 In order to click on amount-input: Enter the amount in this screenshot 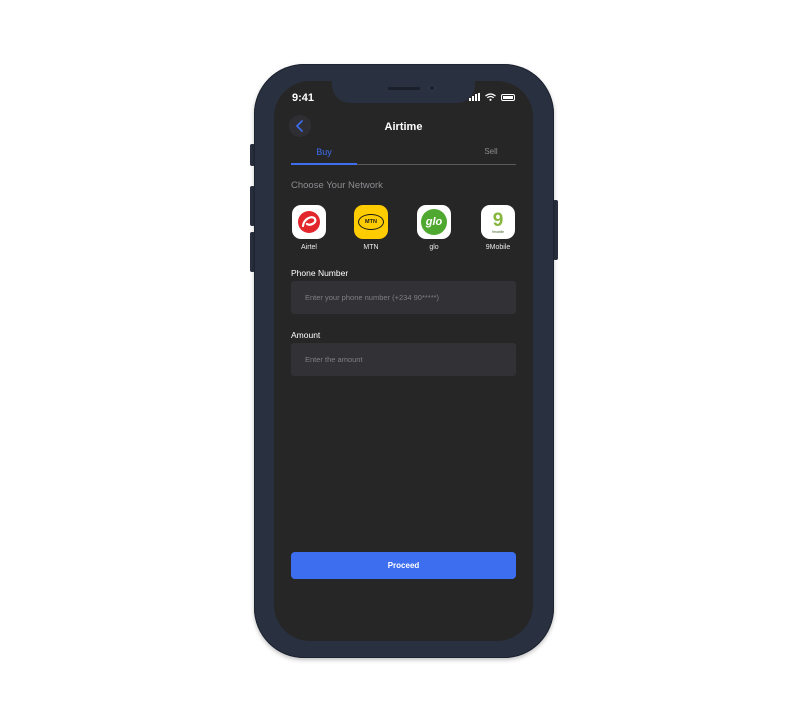, I will do `click(403, 359)`.